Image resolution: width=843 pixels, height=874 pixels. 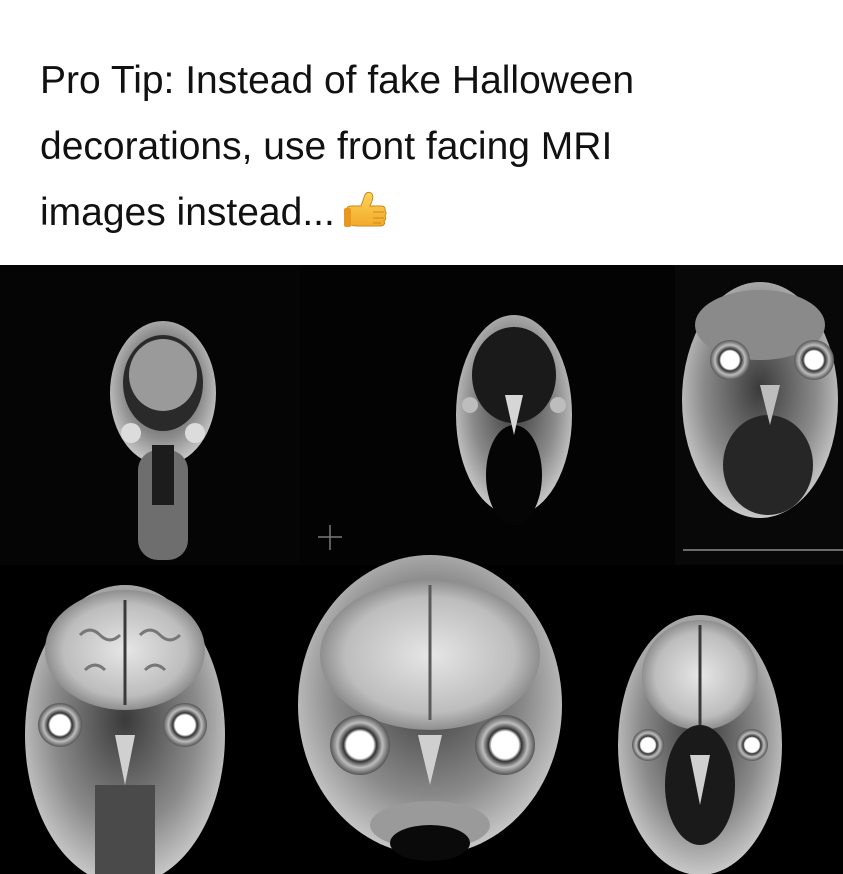 What do you see at coordinates (337, 80) in the screenshot?
I see `caption-line-1: Pro Tip: Instead of fake Halloween` at bounding box center [337, 80].